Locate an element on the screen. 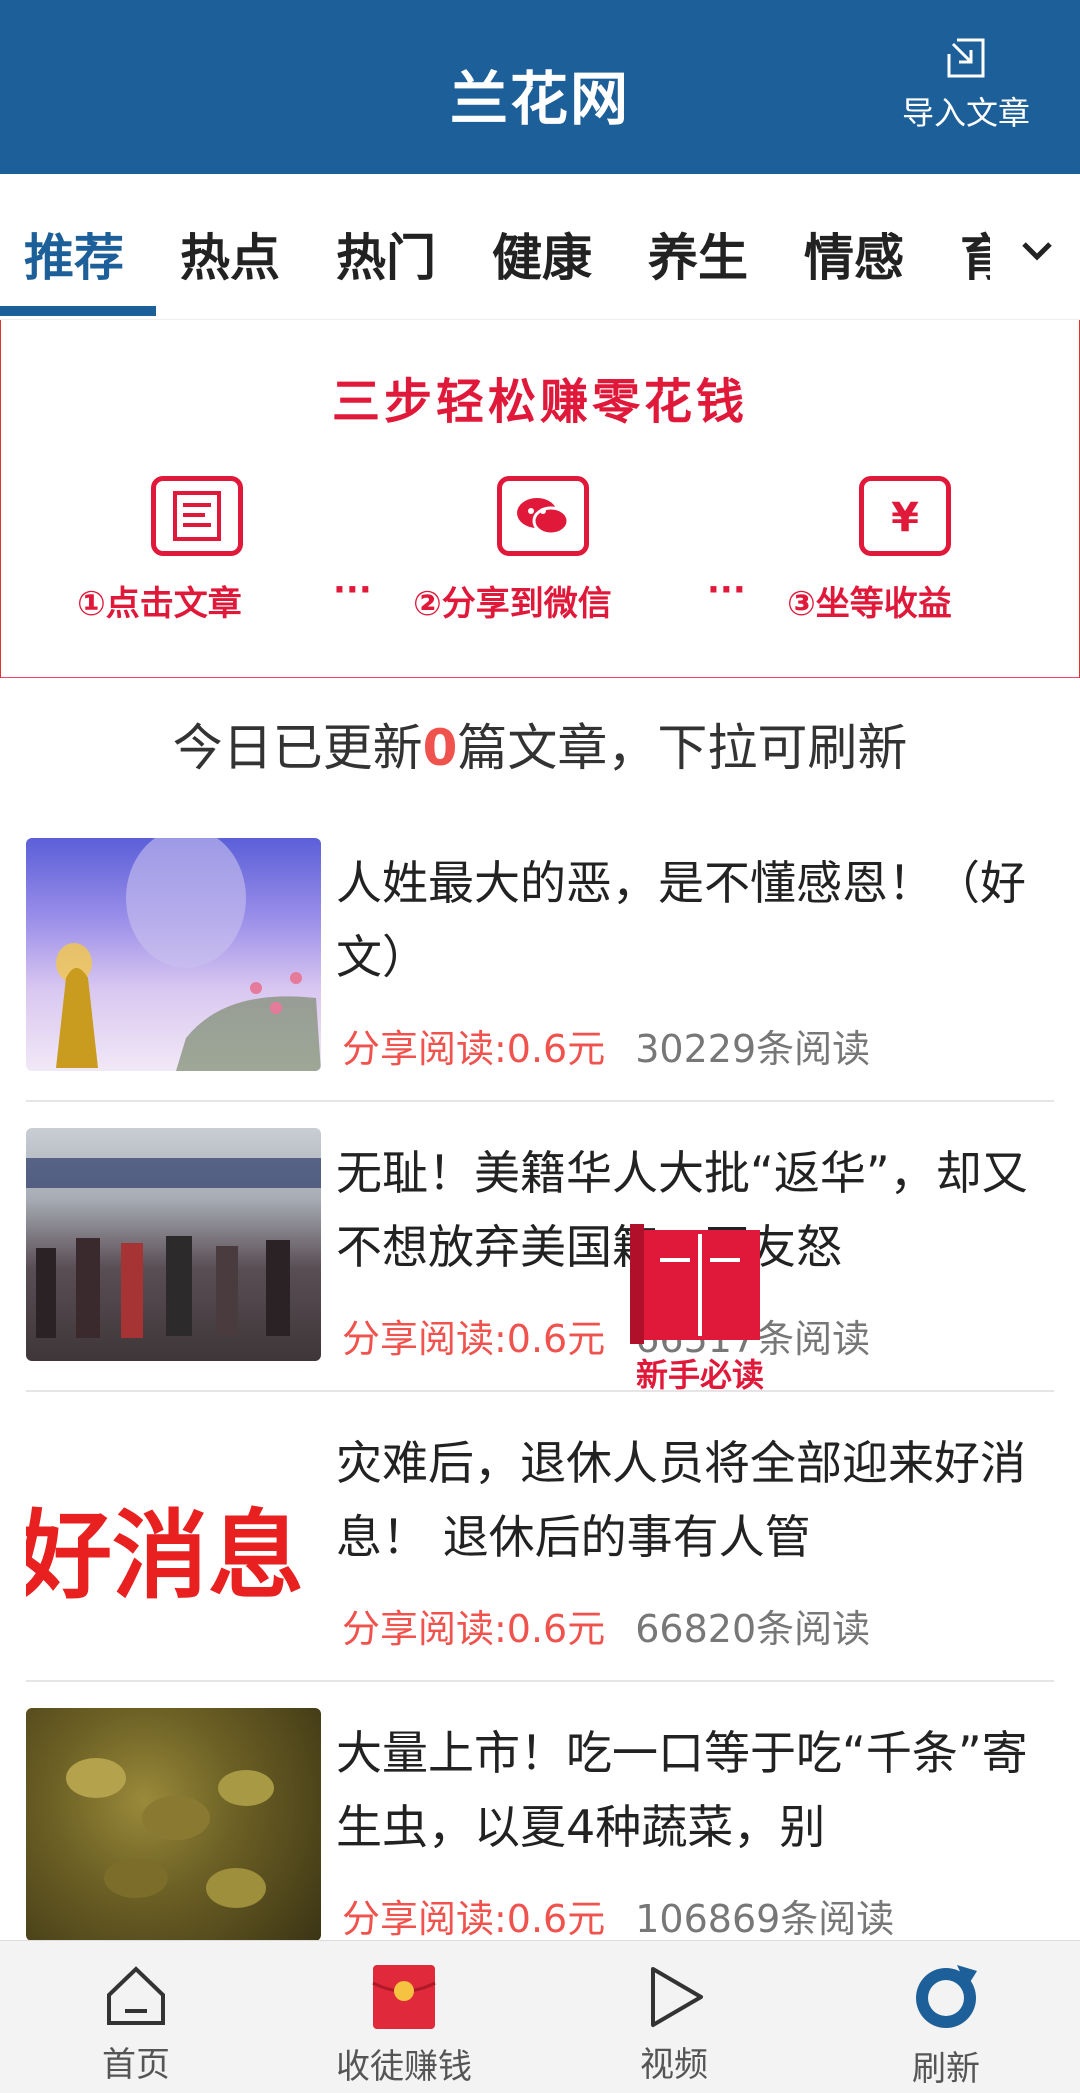  nav-label: 刷新 is located at coordinates (946, 2069).